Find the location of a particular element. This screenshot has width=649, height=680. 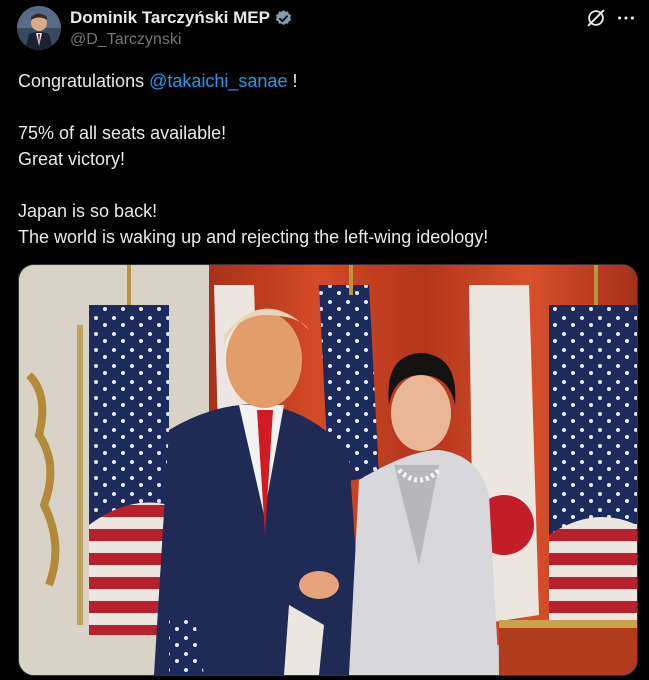

verified-badge-icon is located at coordinates (283, 18).